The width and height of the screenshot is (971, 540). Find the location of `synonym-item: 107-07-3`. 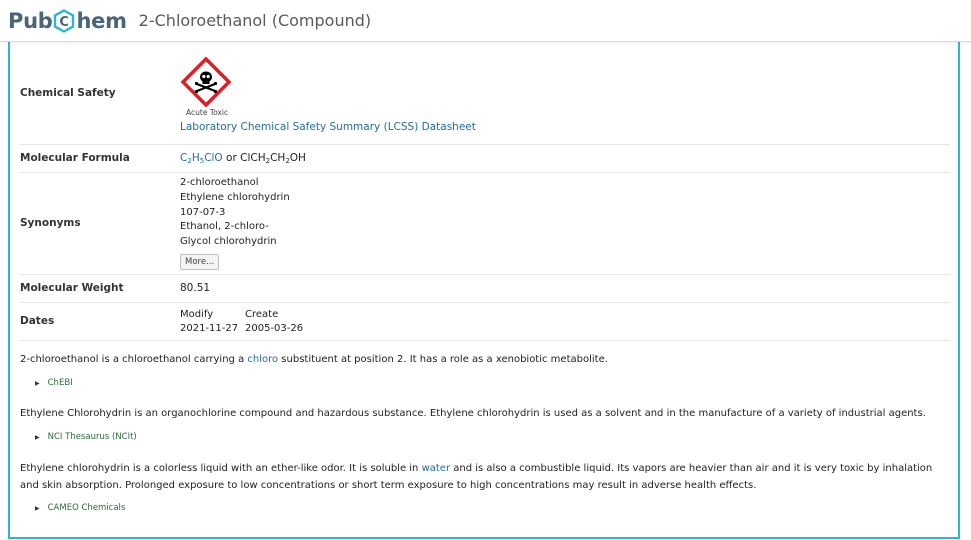

synonym-item: 107-07-3 is located at coordinates (203, 212).